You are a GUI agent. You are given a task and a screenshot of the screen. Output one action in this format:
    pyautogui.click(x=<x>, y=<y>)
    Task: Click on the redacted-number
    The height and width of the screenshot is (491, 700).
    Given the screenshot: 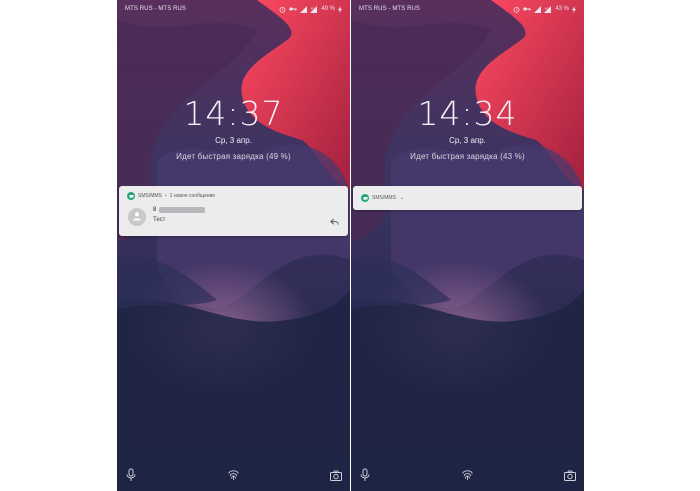 What is the action you would take?
    pyautogui.click(x=182, y=210)
    